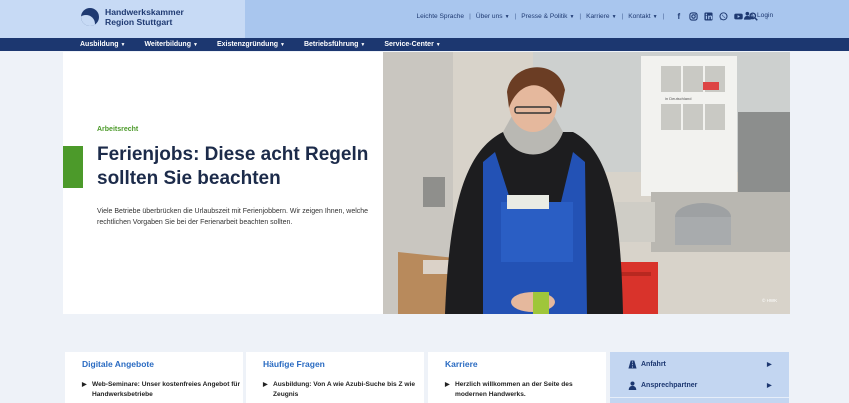  What do you see at coordinates (118, 364) in the screenshot?
I see `card-title: Digitale Angebote` at bounding box center [118, 364].